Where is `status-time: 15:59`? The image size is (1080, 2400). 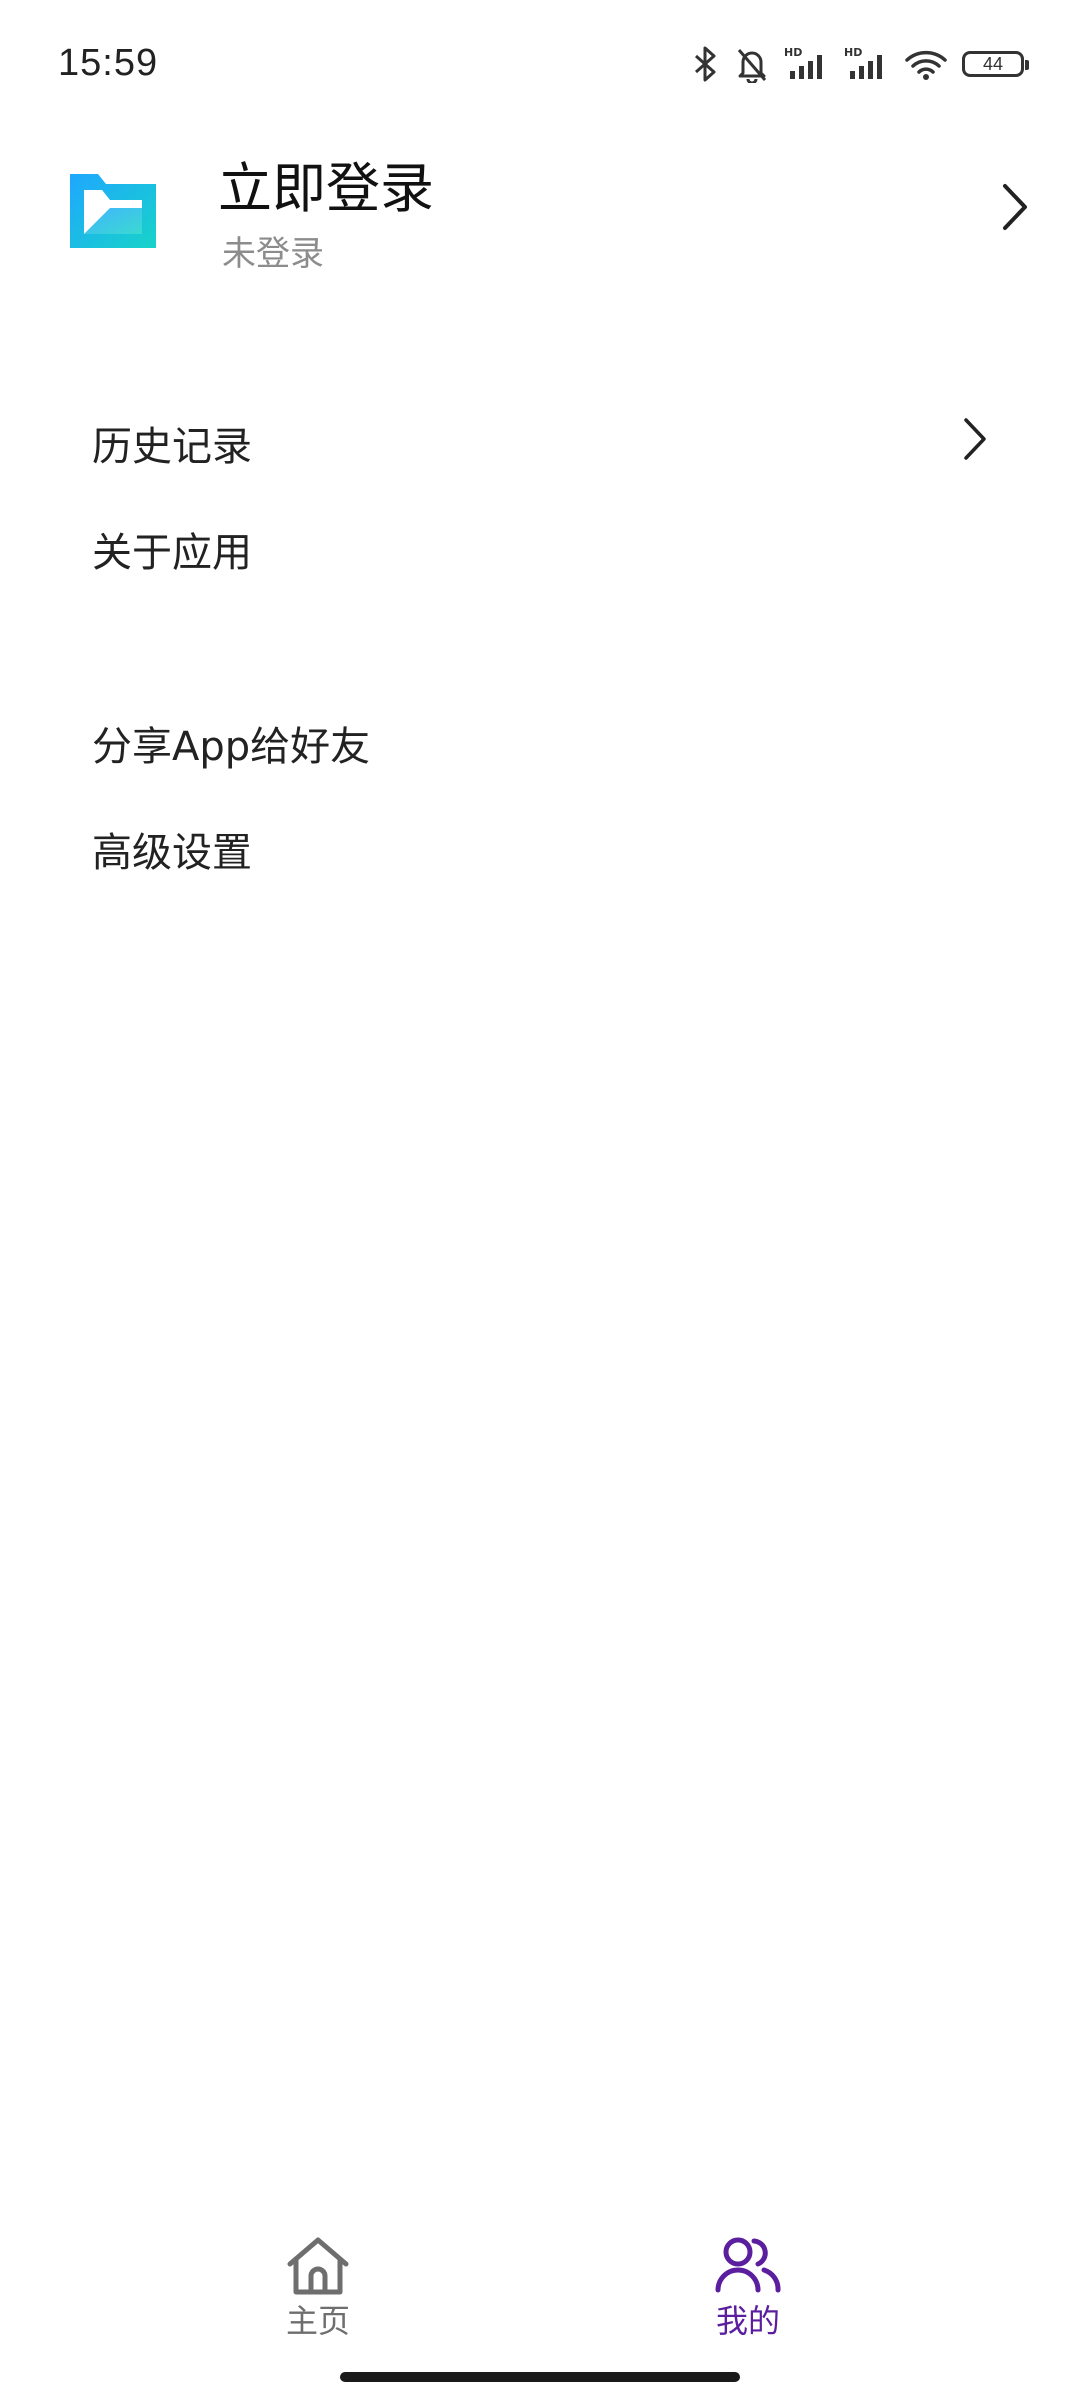 status-time: 15:59 is located at coordinates (108, 63).